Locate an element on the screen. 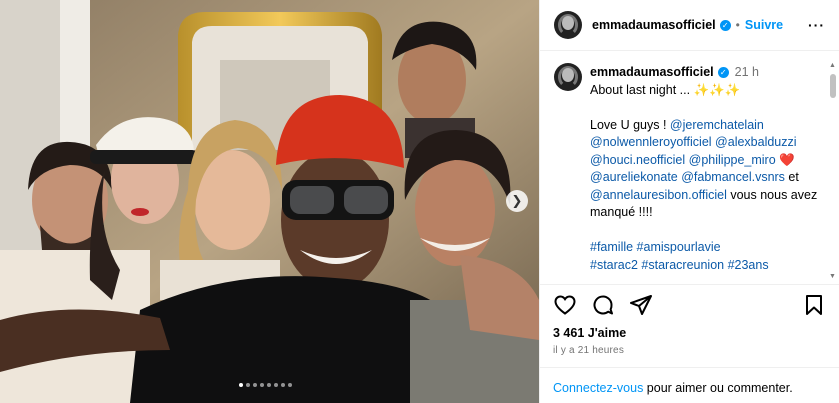 Image resolution: width=839 pixels, height=403 pixels. mention-link: @annelauresibon.officiel is located at coordinates (658, 195).